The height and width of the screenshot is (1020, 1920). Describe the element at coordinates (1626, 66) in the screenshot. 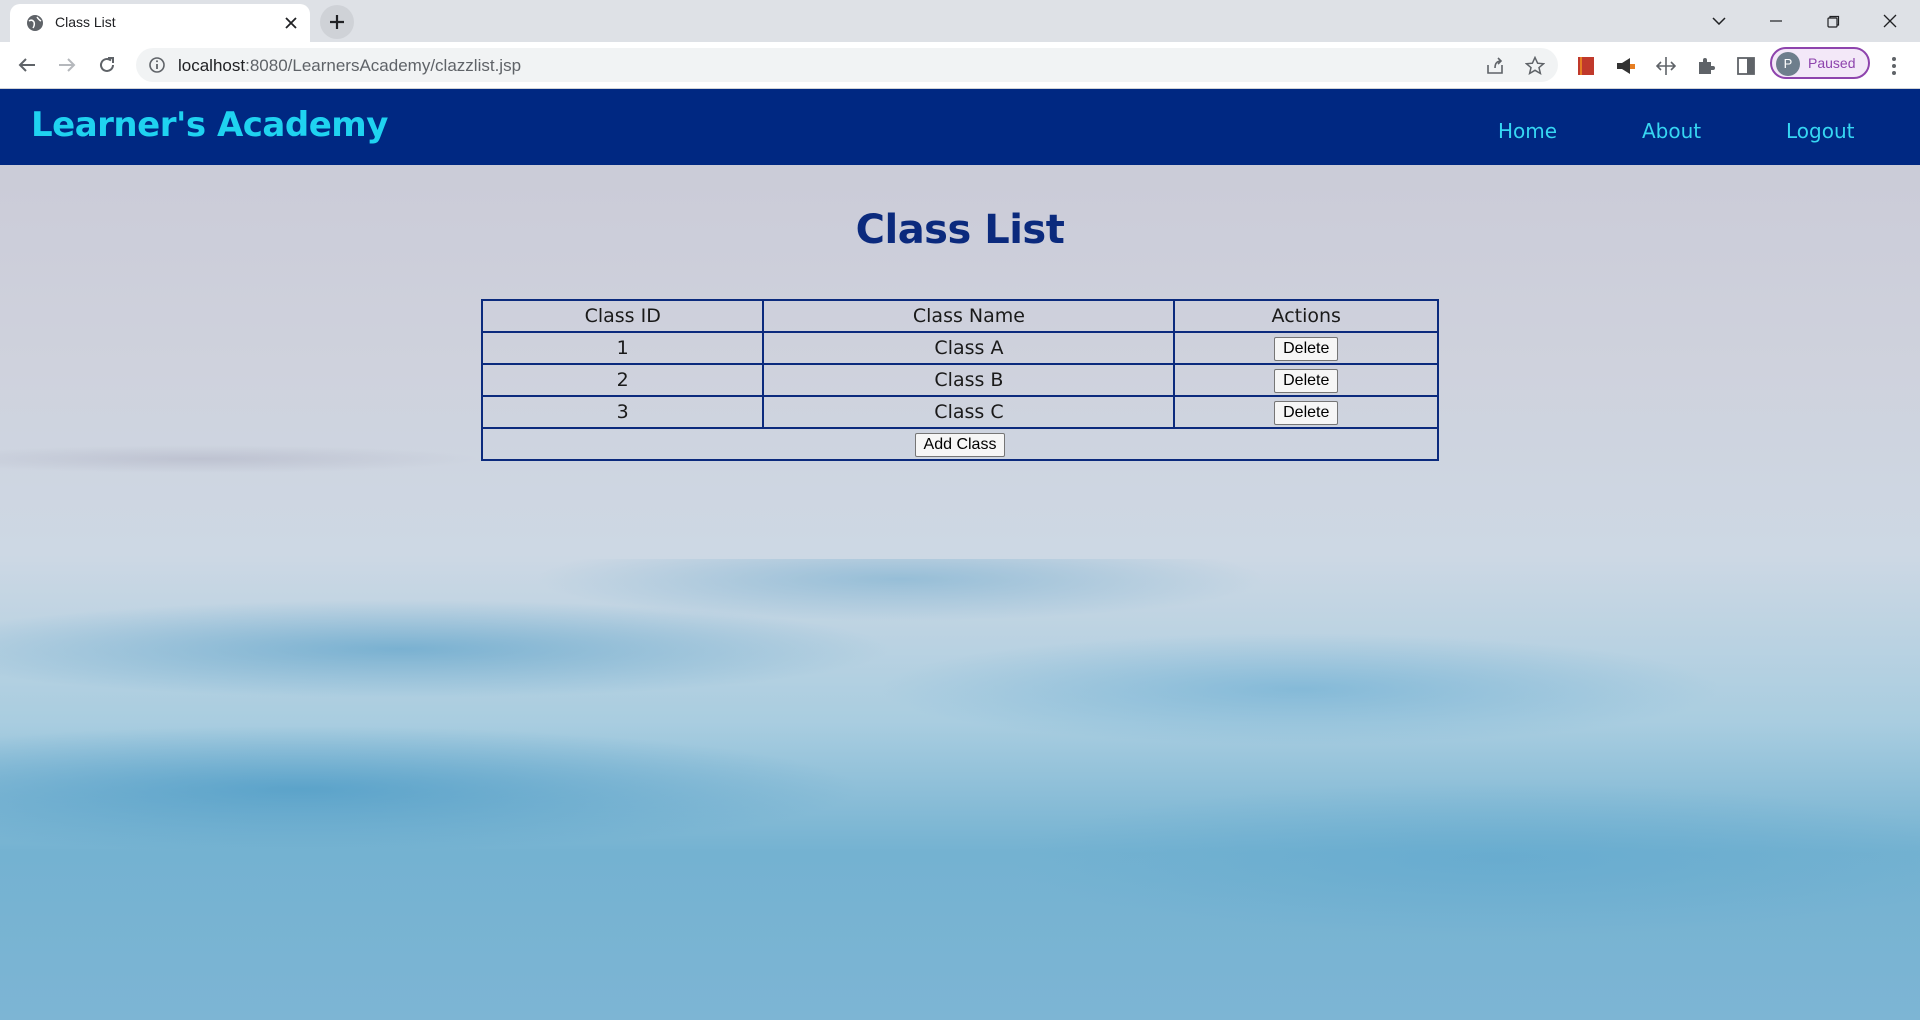

I see `extension-megaphone-icon` at that location.